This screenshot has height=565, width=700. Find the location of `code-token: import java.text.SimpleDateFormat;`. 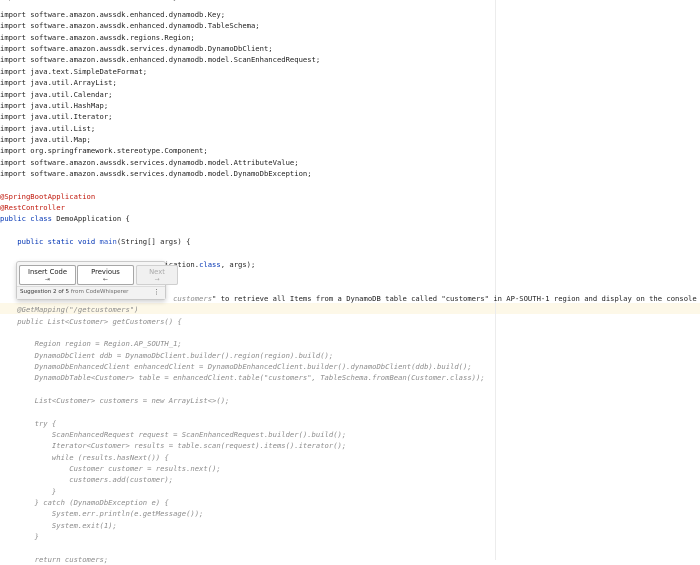

code-token: import java.text.SimpleDateFormat; is located at coordinates (74, 71).